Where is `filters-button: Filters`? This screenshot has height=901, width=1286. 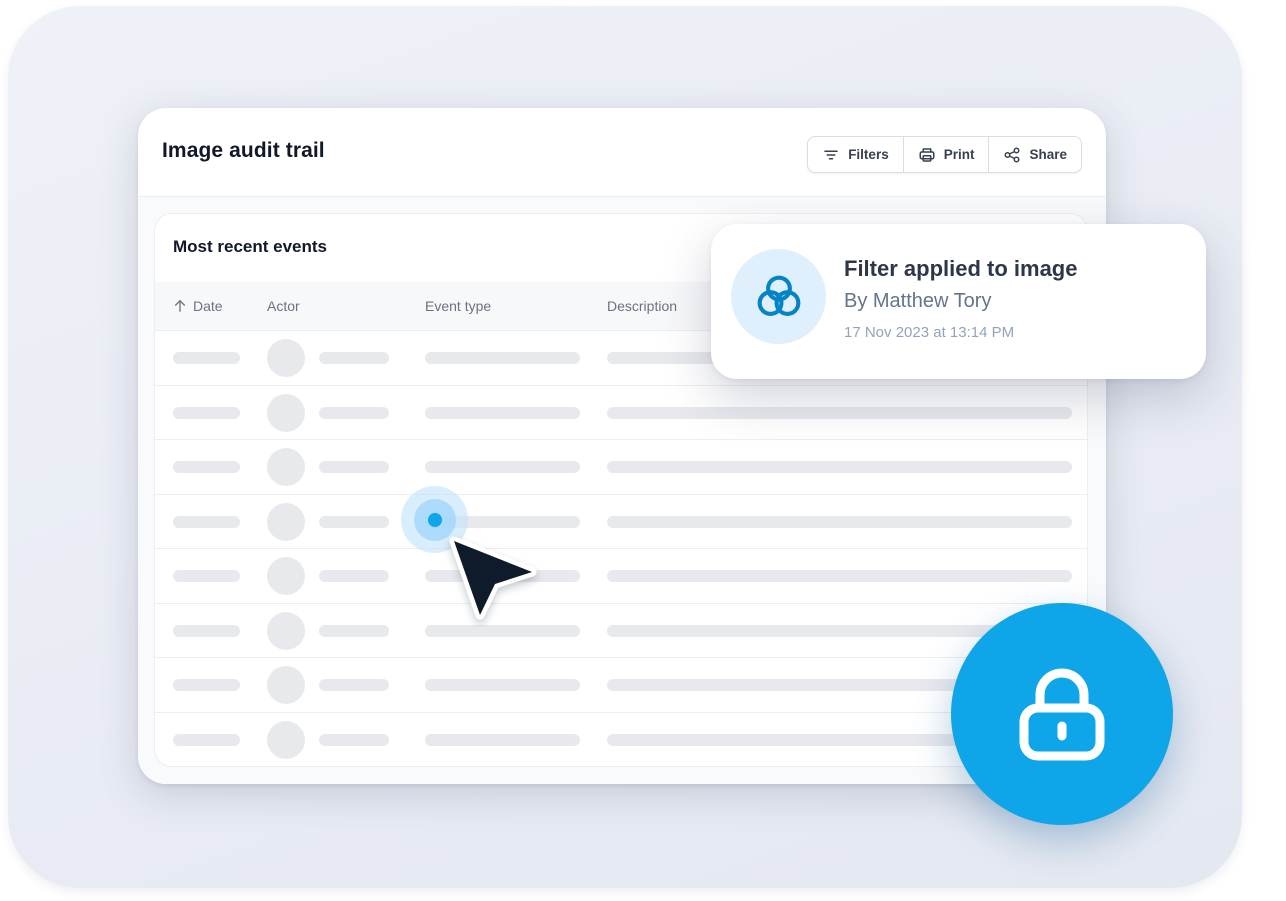 filters-button: Filters is located at coordinates (856, 154).